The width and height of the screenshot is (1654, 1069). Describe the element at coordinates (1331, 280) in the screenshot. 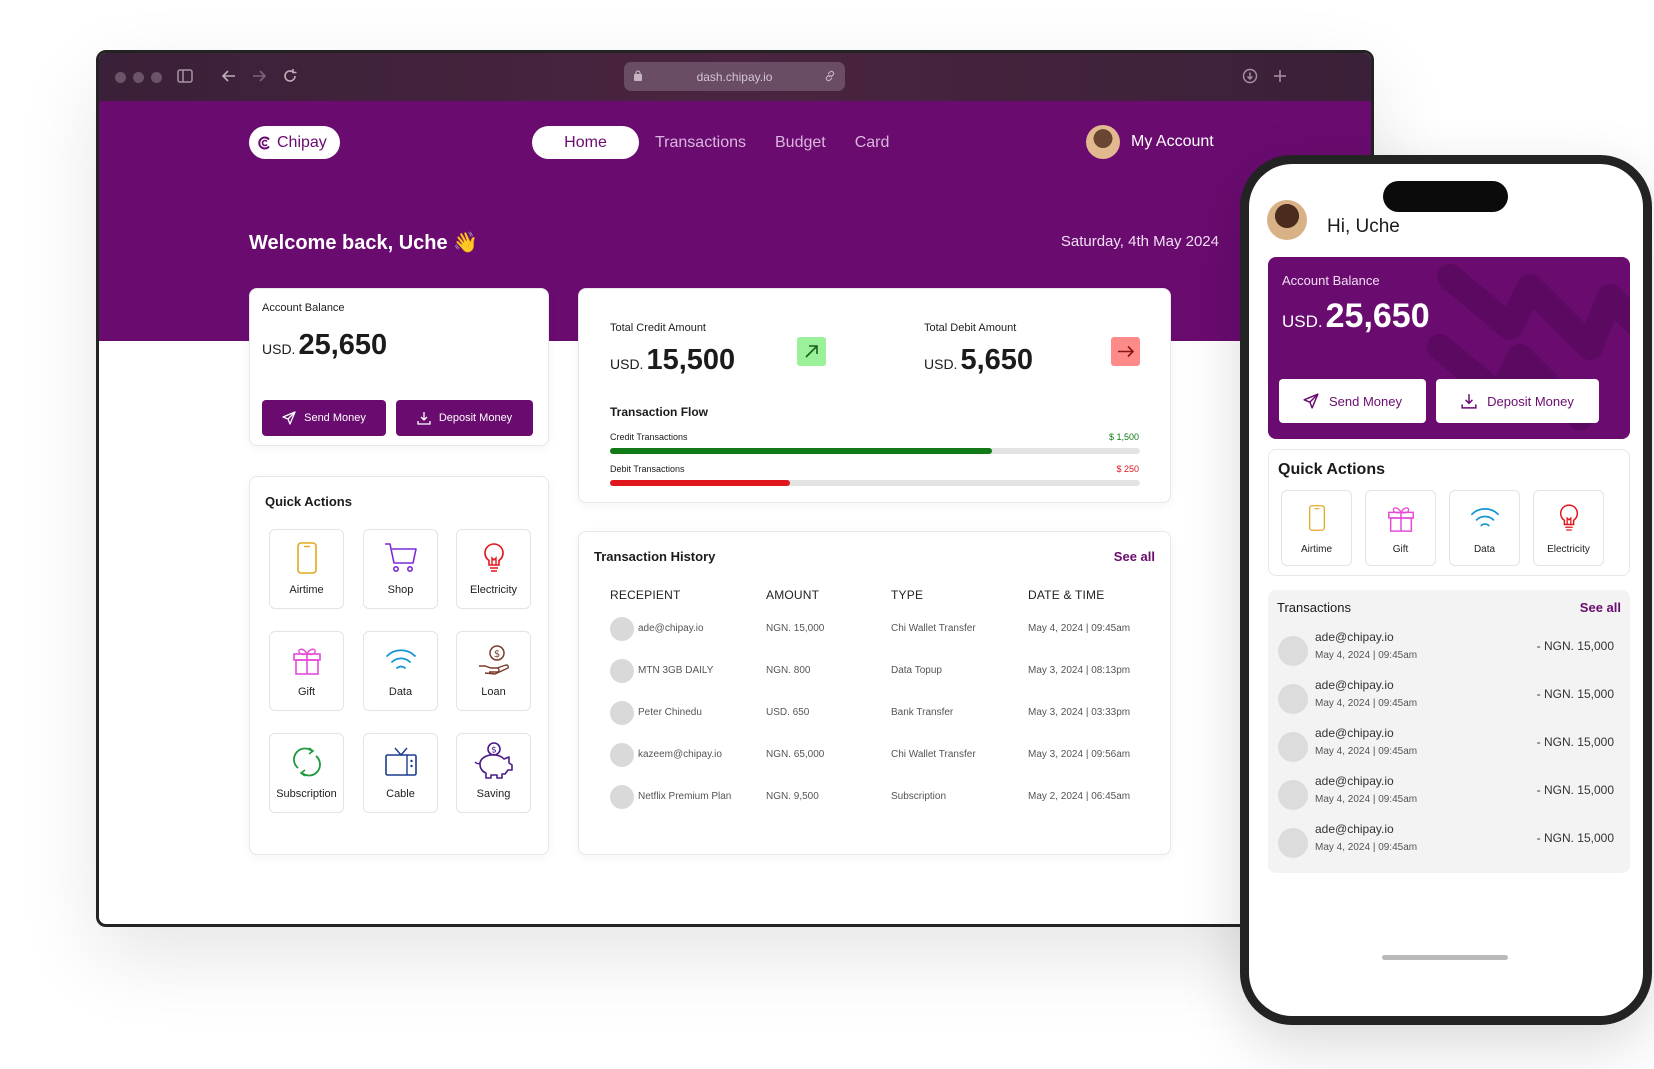

I see `mobile-balance-label: Account Balance` at that location.